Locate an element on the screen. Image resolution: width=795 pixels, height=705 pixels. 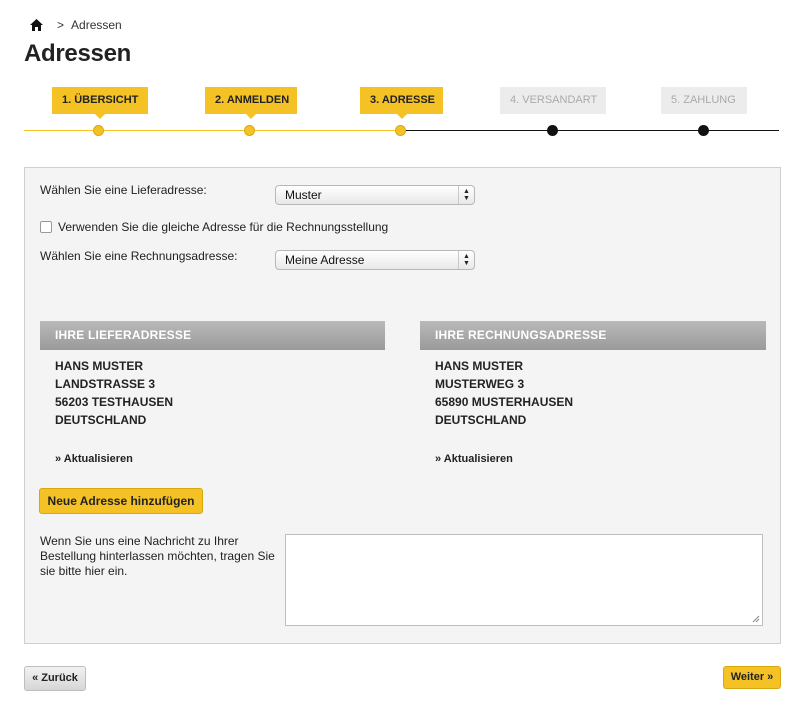
resize-grip-icon is located at coordinates (756, 619).